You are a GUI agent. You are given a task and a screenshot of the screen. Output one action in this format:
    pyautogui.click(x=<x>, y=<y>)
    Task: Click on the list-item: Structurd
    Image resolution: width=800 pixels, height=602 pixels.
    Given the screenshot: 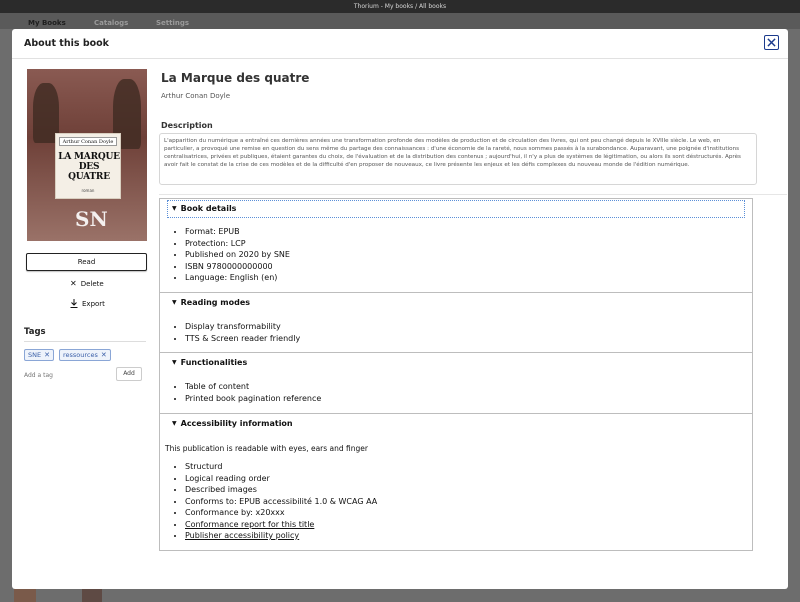 What is the action you would take?
    pyautogui.click(x=281, y=467)
    